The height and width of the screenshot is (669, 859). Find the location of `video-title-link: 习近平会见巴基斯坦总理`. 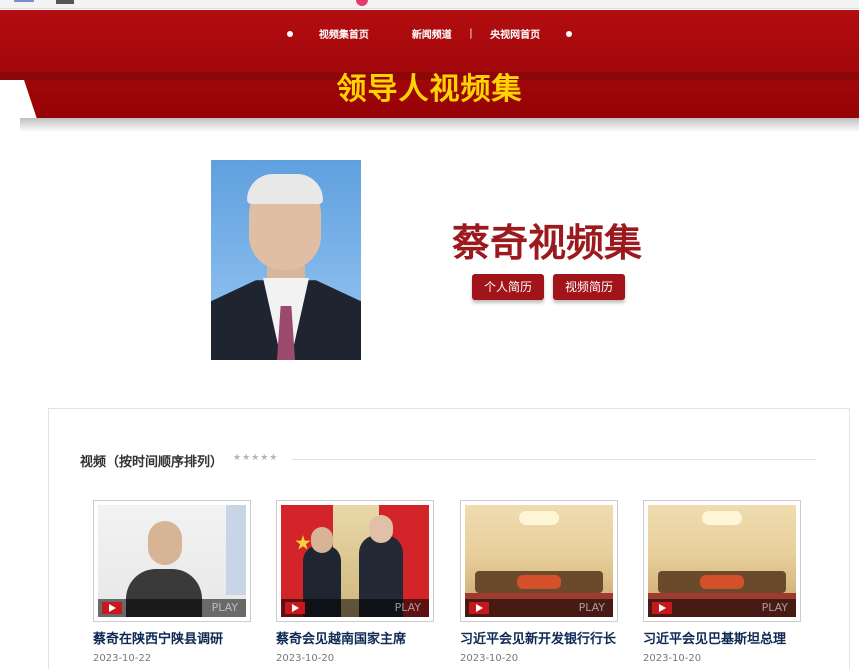

video-title-link: 习近平会见巴基斯坦总理 is located at coordinates (722, 637).